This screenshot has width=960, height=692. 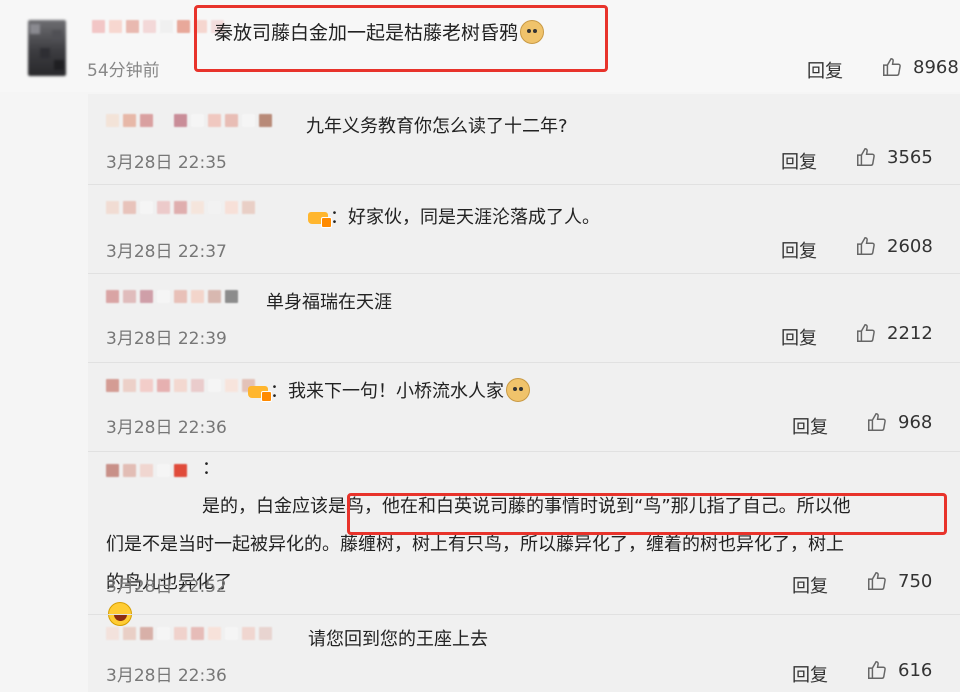 I want to click on like-count: 616, so click(x=915, y=670).